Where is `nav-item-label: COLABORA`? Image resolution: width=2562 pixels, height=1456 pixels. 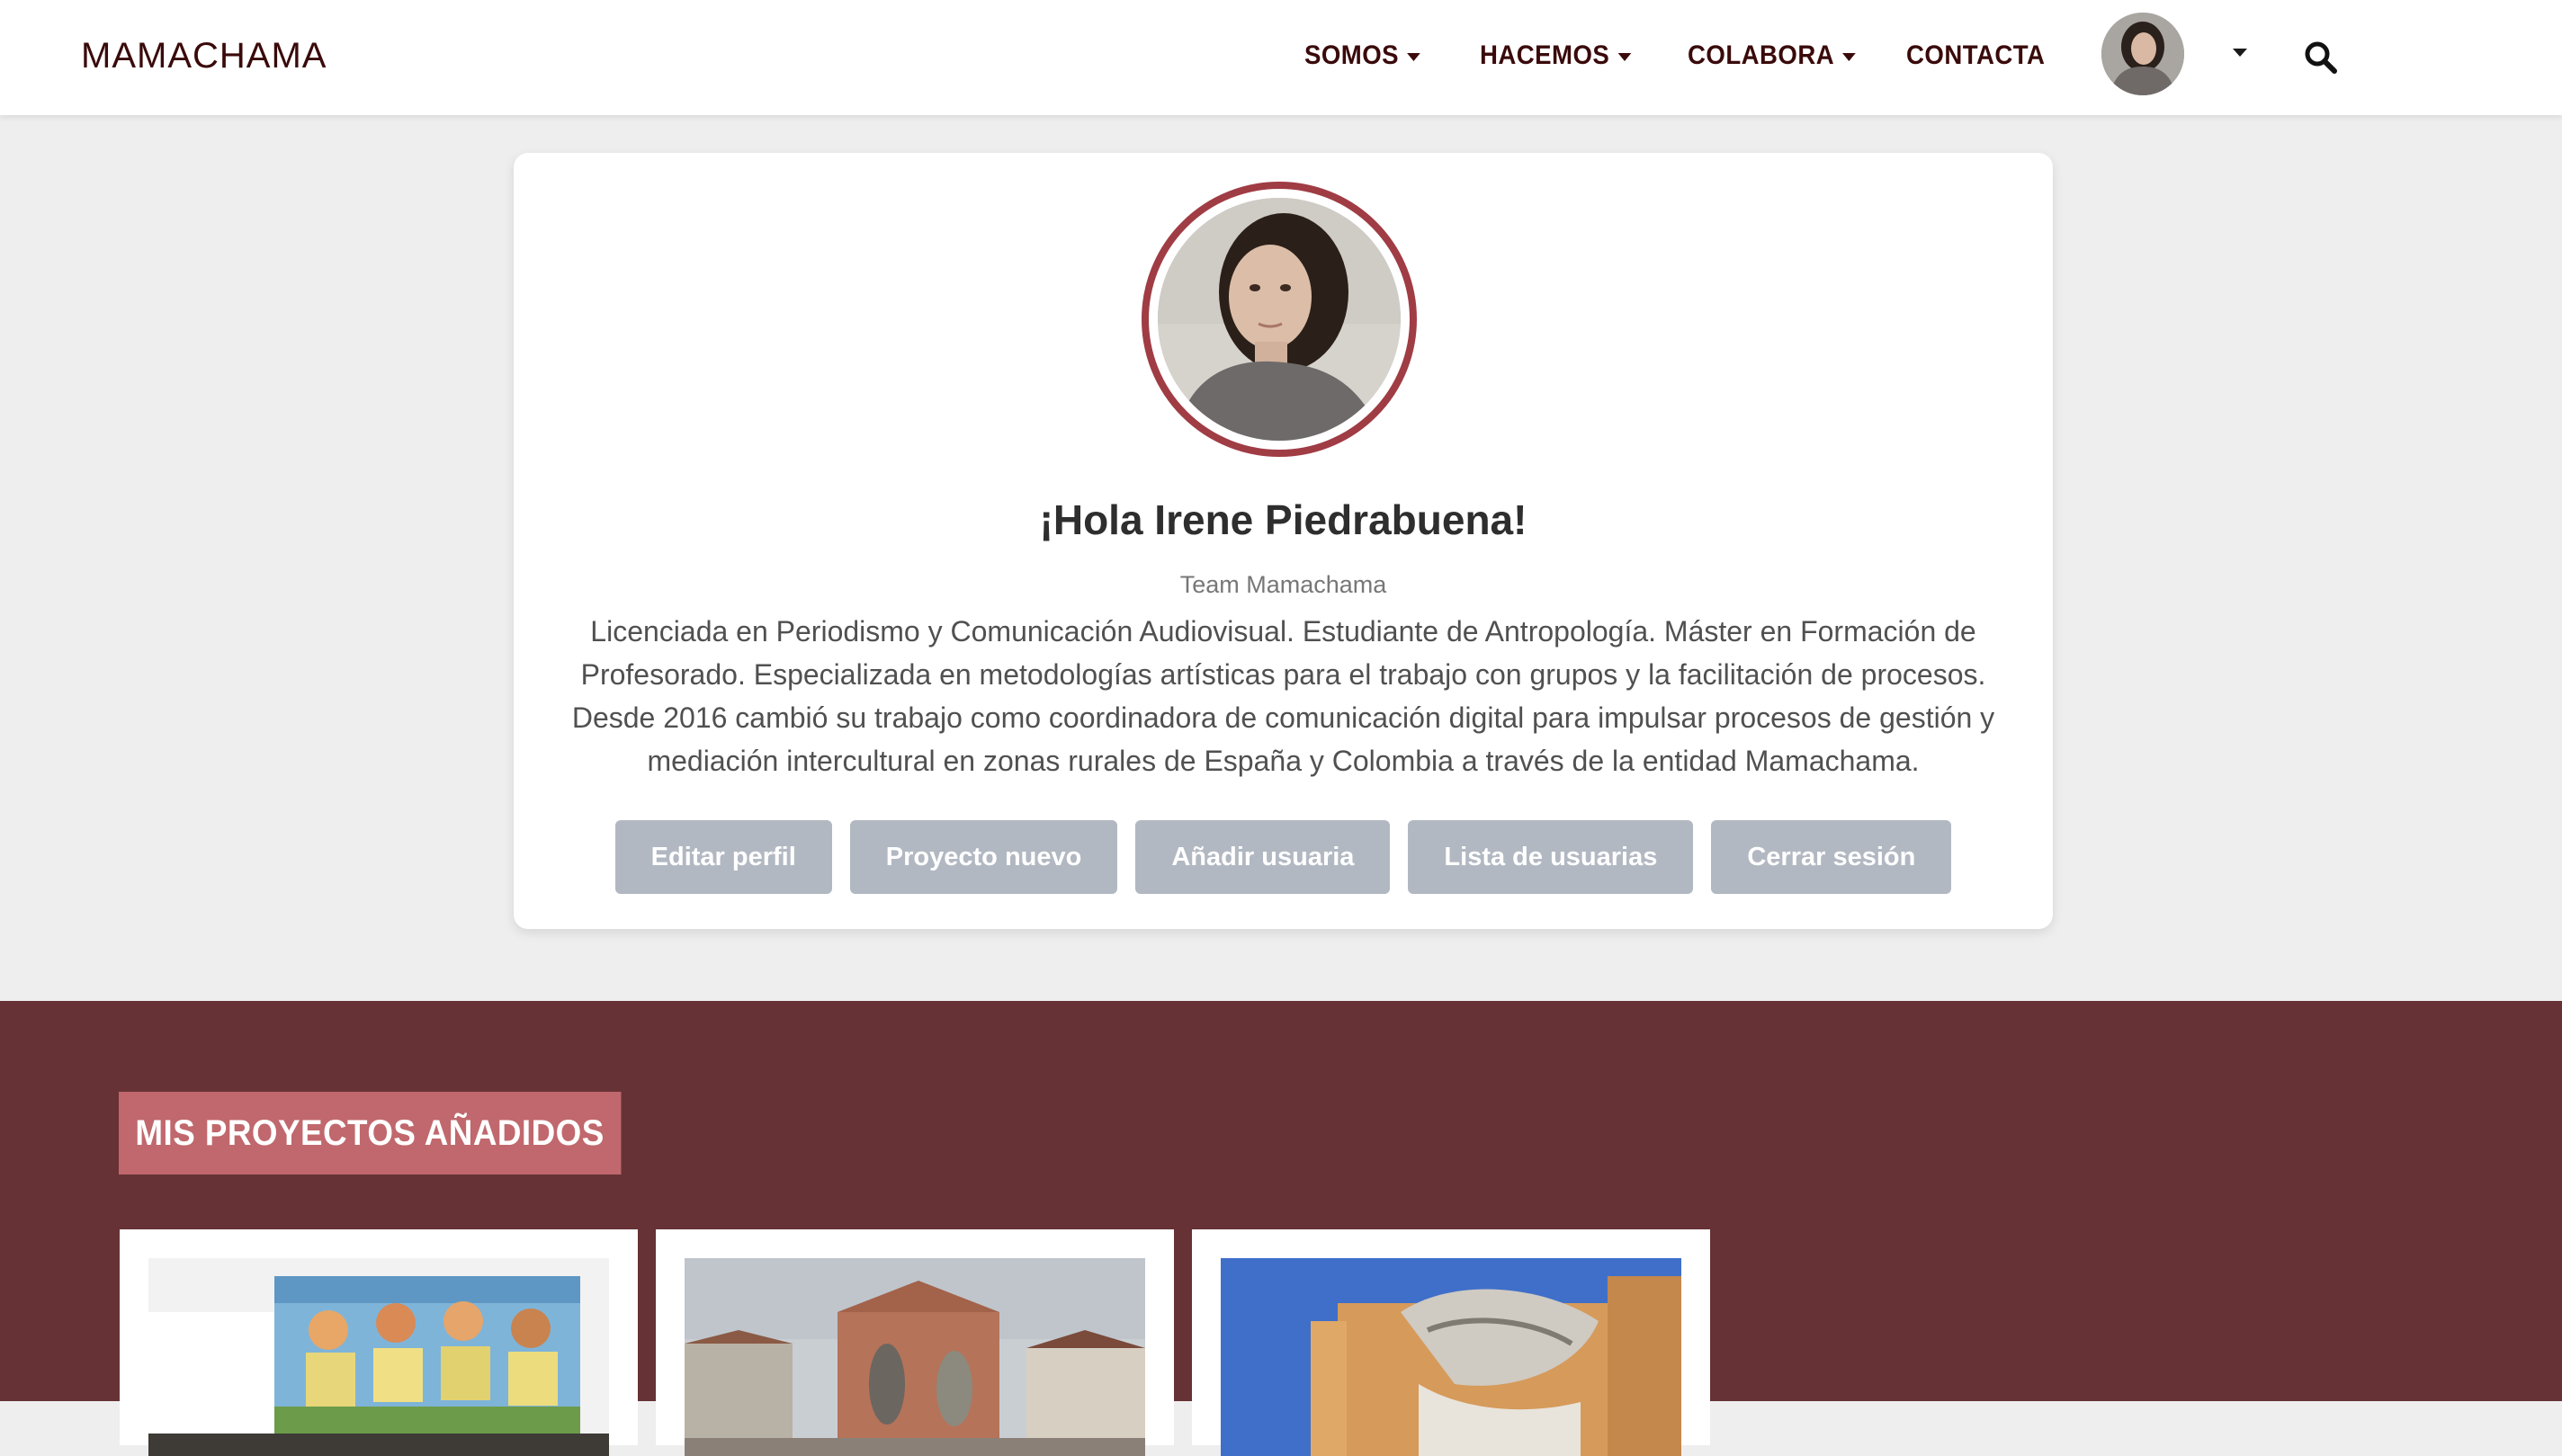 nav-item-label: COLABORA is located at coordinates (1761, 55).